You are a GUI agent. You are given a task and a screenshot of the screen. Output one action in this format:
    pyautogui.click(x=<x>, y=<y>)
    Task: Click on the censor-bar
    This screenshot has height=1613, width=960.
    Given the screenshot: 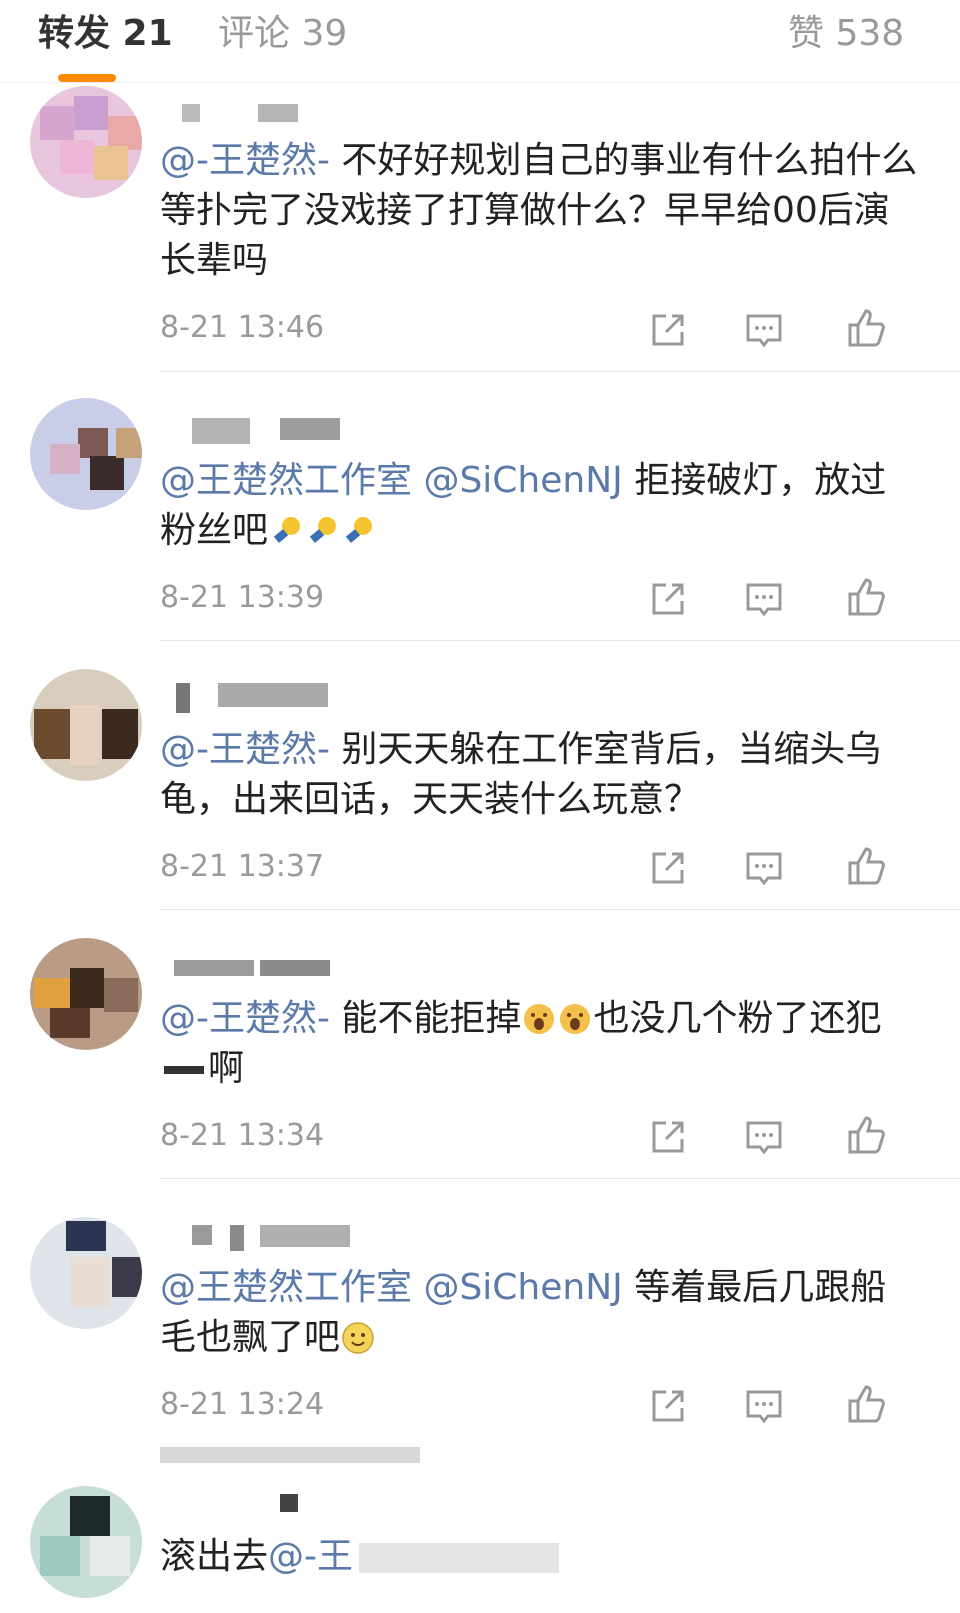 What is the action you would take?
    pyautogui.click(x=184, y=1070)
    